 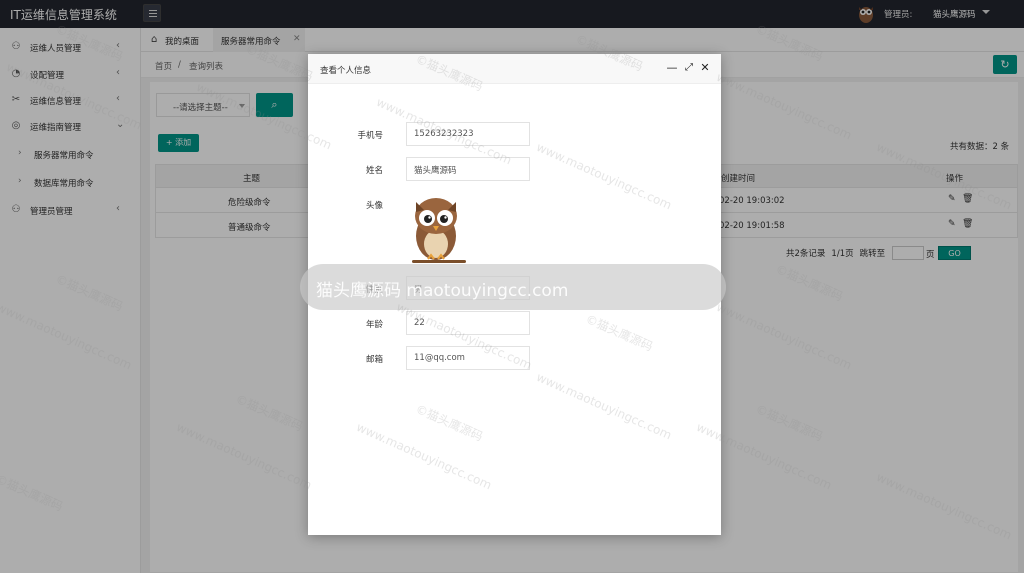 I want to click on age-label: 年龄, so click(x=374, y=325).